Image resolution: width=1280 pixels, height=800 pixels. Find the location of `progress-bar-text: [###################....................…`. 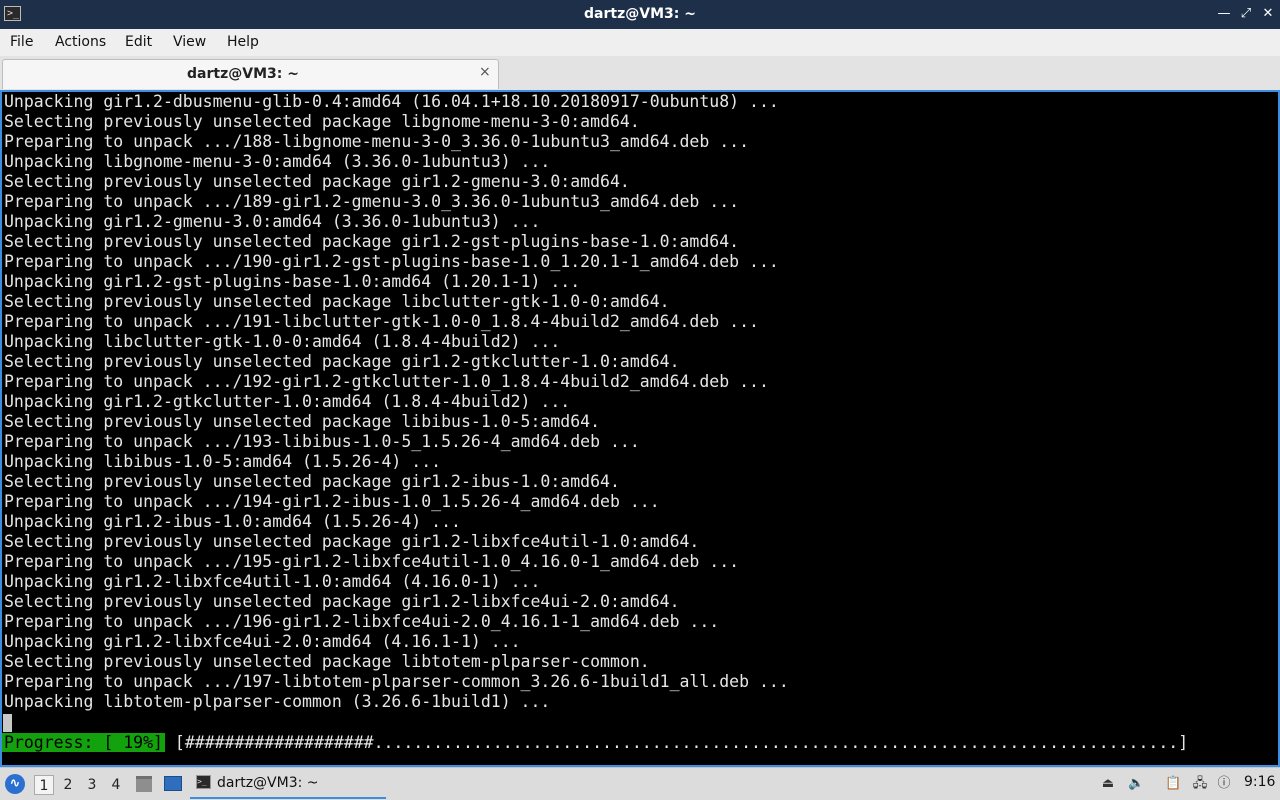

progress-bar-text: [###################....................… is located at coordinates (681, 742).